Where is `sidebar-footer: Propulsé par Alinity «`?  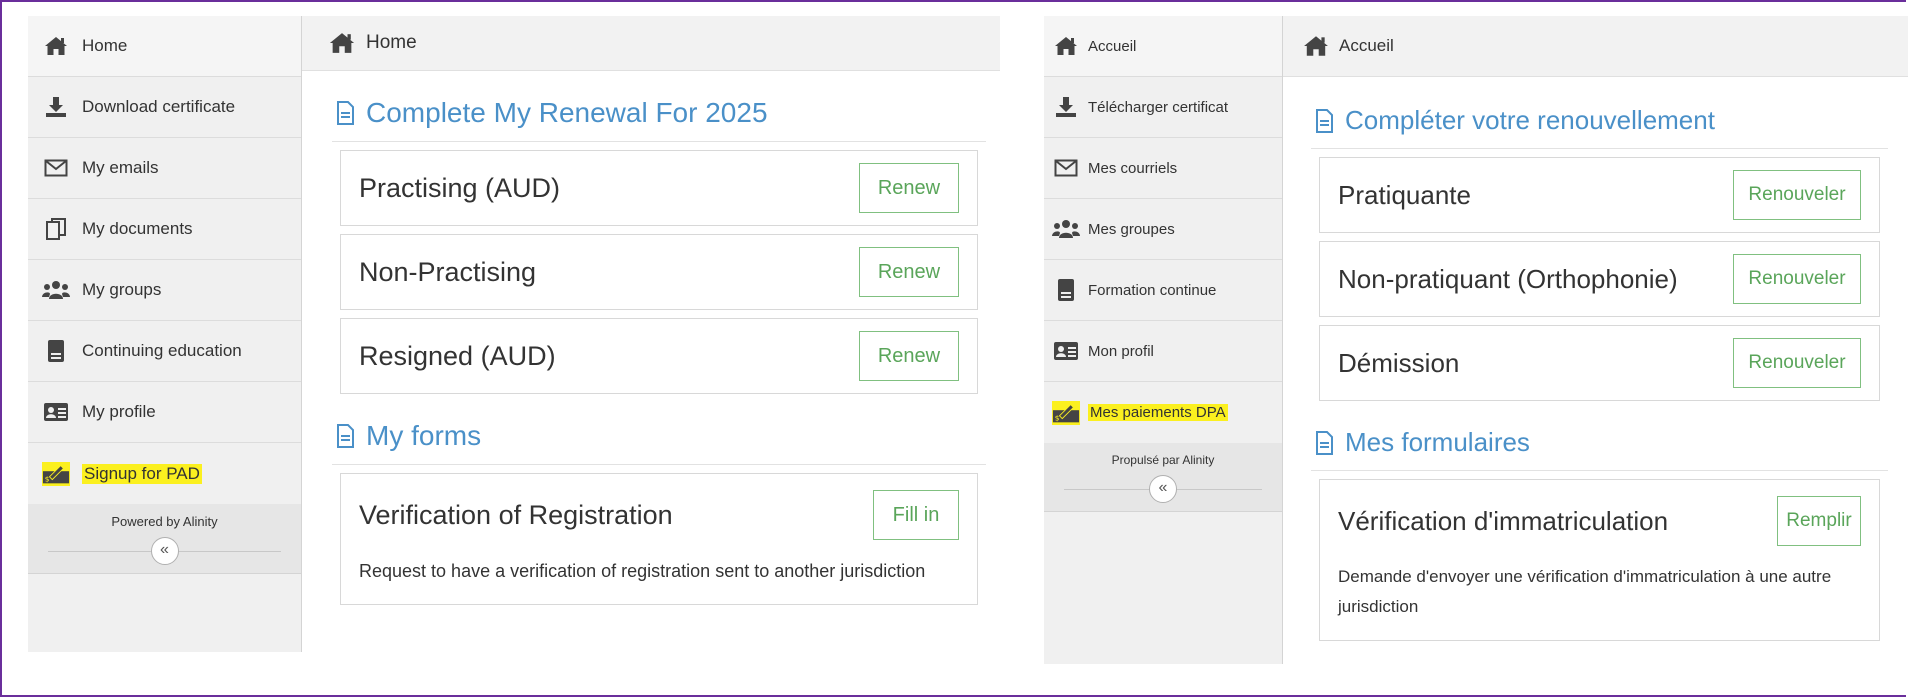
sidebar-footer: Propulsé par Alinity « is located at coordinates (1163, 477).